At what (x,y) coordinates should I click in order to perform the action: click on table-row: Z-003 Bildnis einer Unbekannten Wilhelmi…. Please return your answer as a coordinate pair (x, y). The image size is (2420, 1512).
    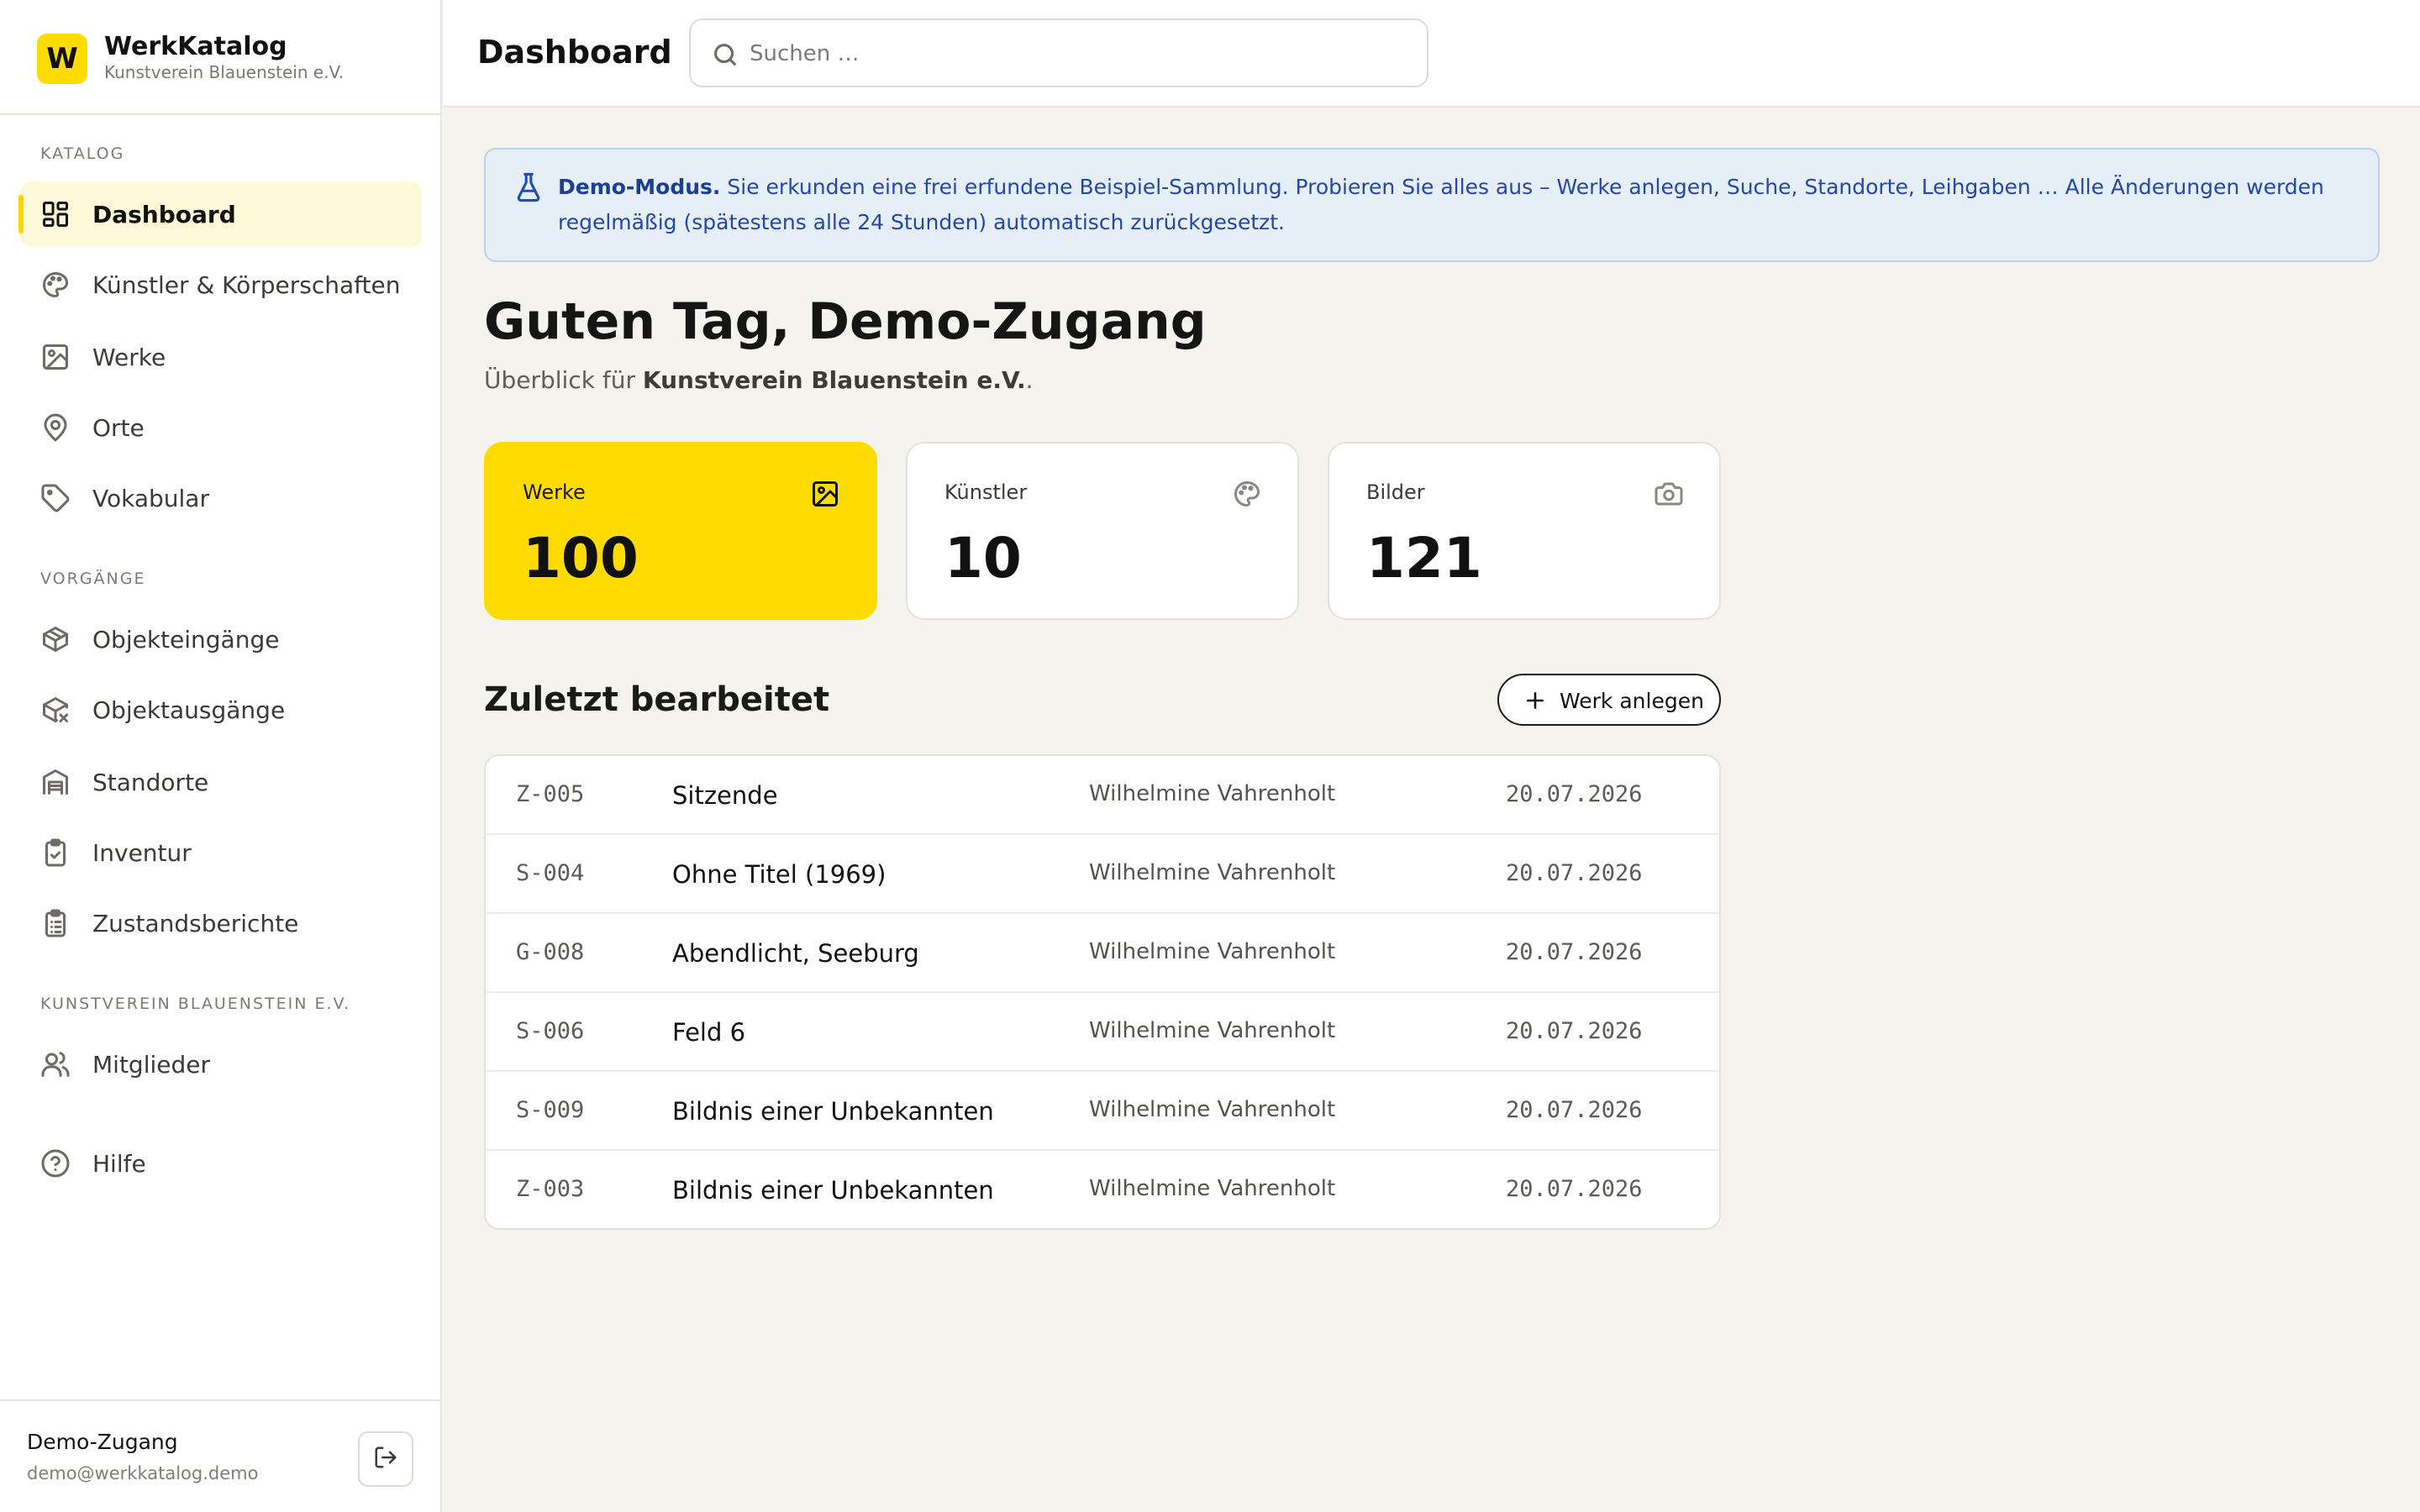
    Looking at the image, I should click on (1103, 1189).